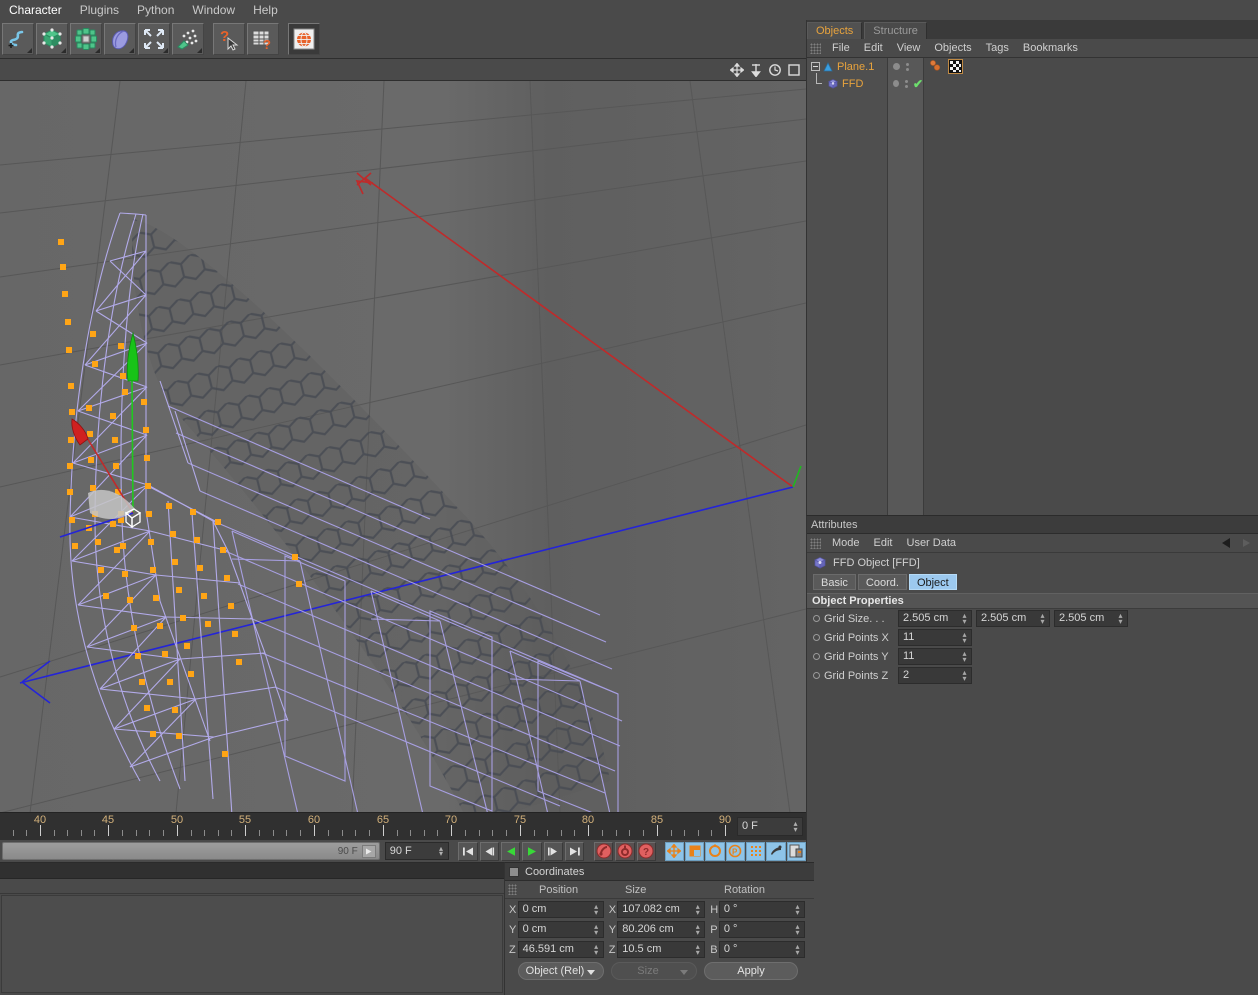  What do you see at coordinates (304, 39) in the screenshot?
I see `web-browser-icon` at bounding box center [304, 39].